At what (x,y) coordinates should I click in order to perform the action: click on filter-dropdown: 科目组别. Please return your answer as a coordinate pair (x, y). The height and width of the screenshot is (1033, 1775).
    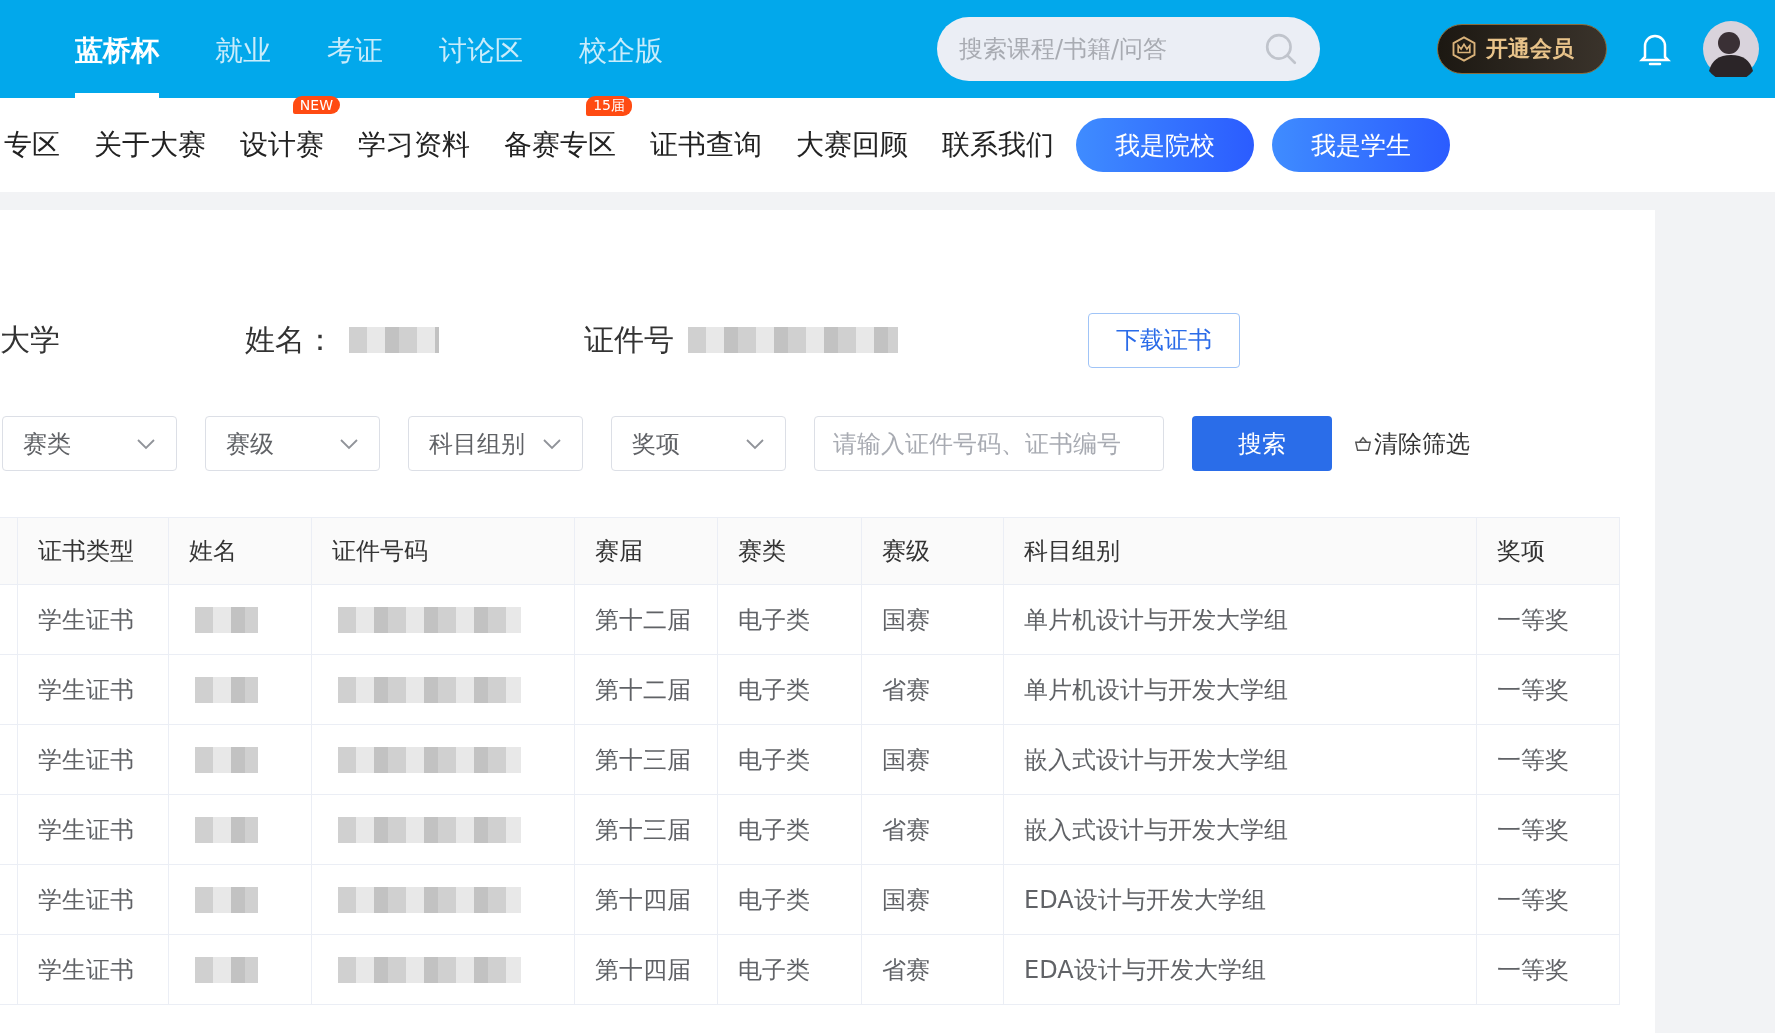
    Looking at the image, I should click on (495, 443).